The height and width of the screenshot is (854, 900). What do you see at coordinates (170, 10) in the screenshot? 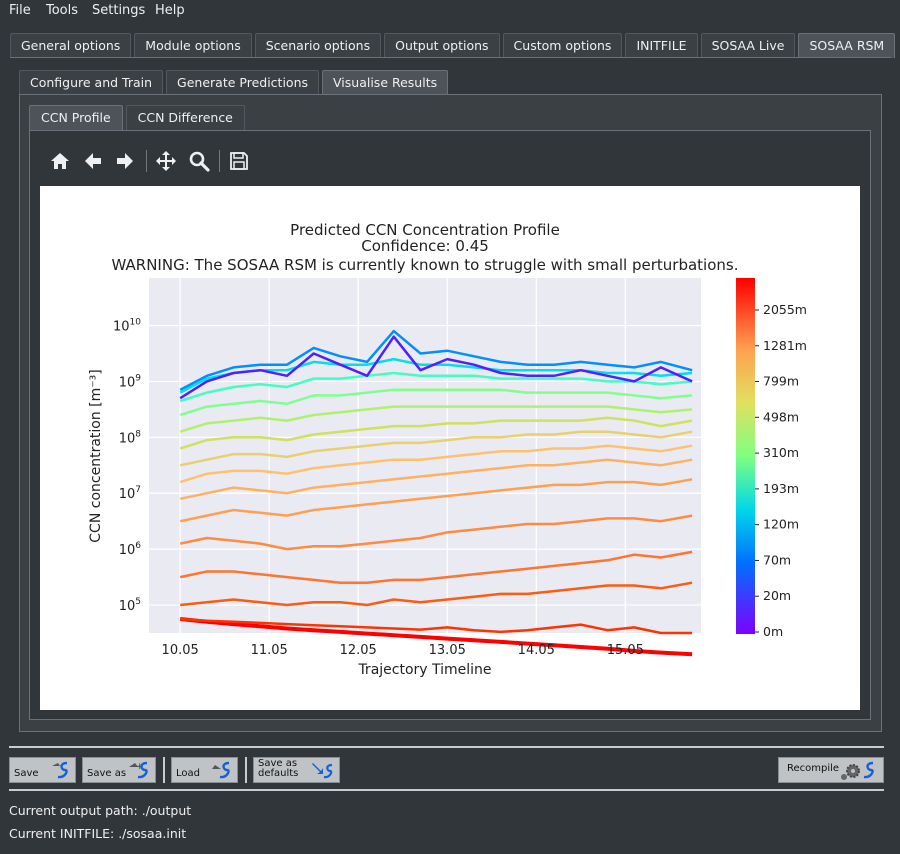
I see `menu-help: Help` at bounding box center [170, 10].